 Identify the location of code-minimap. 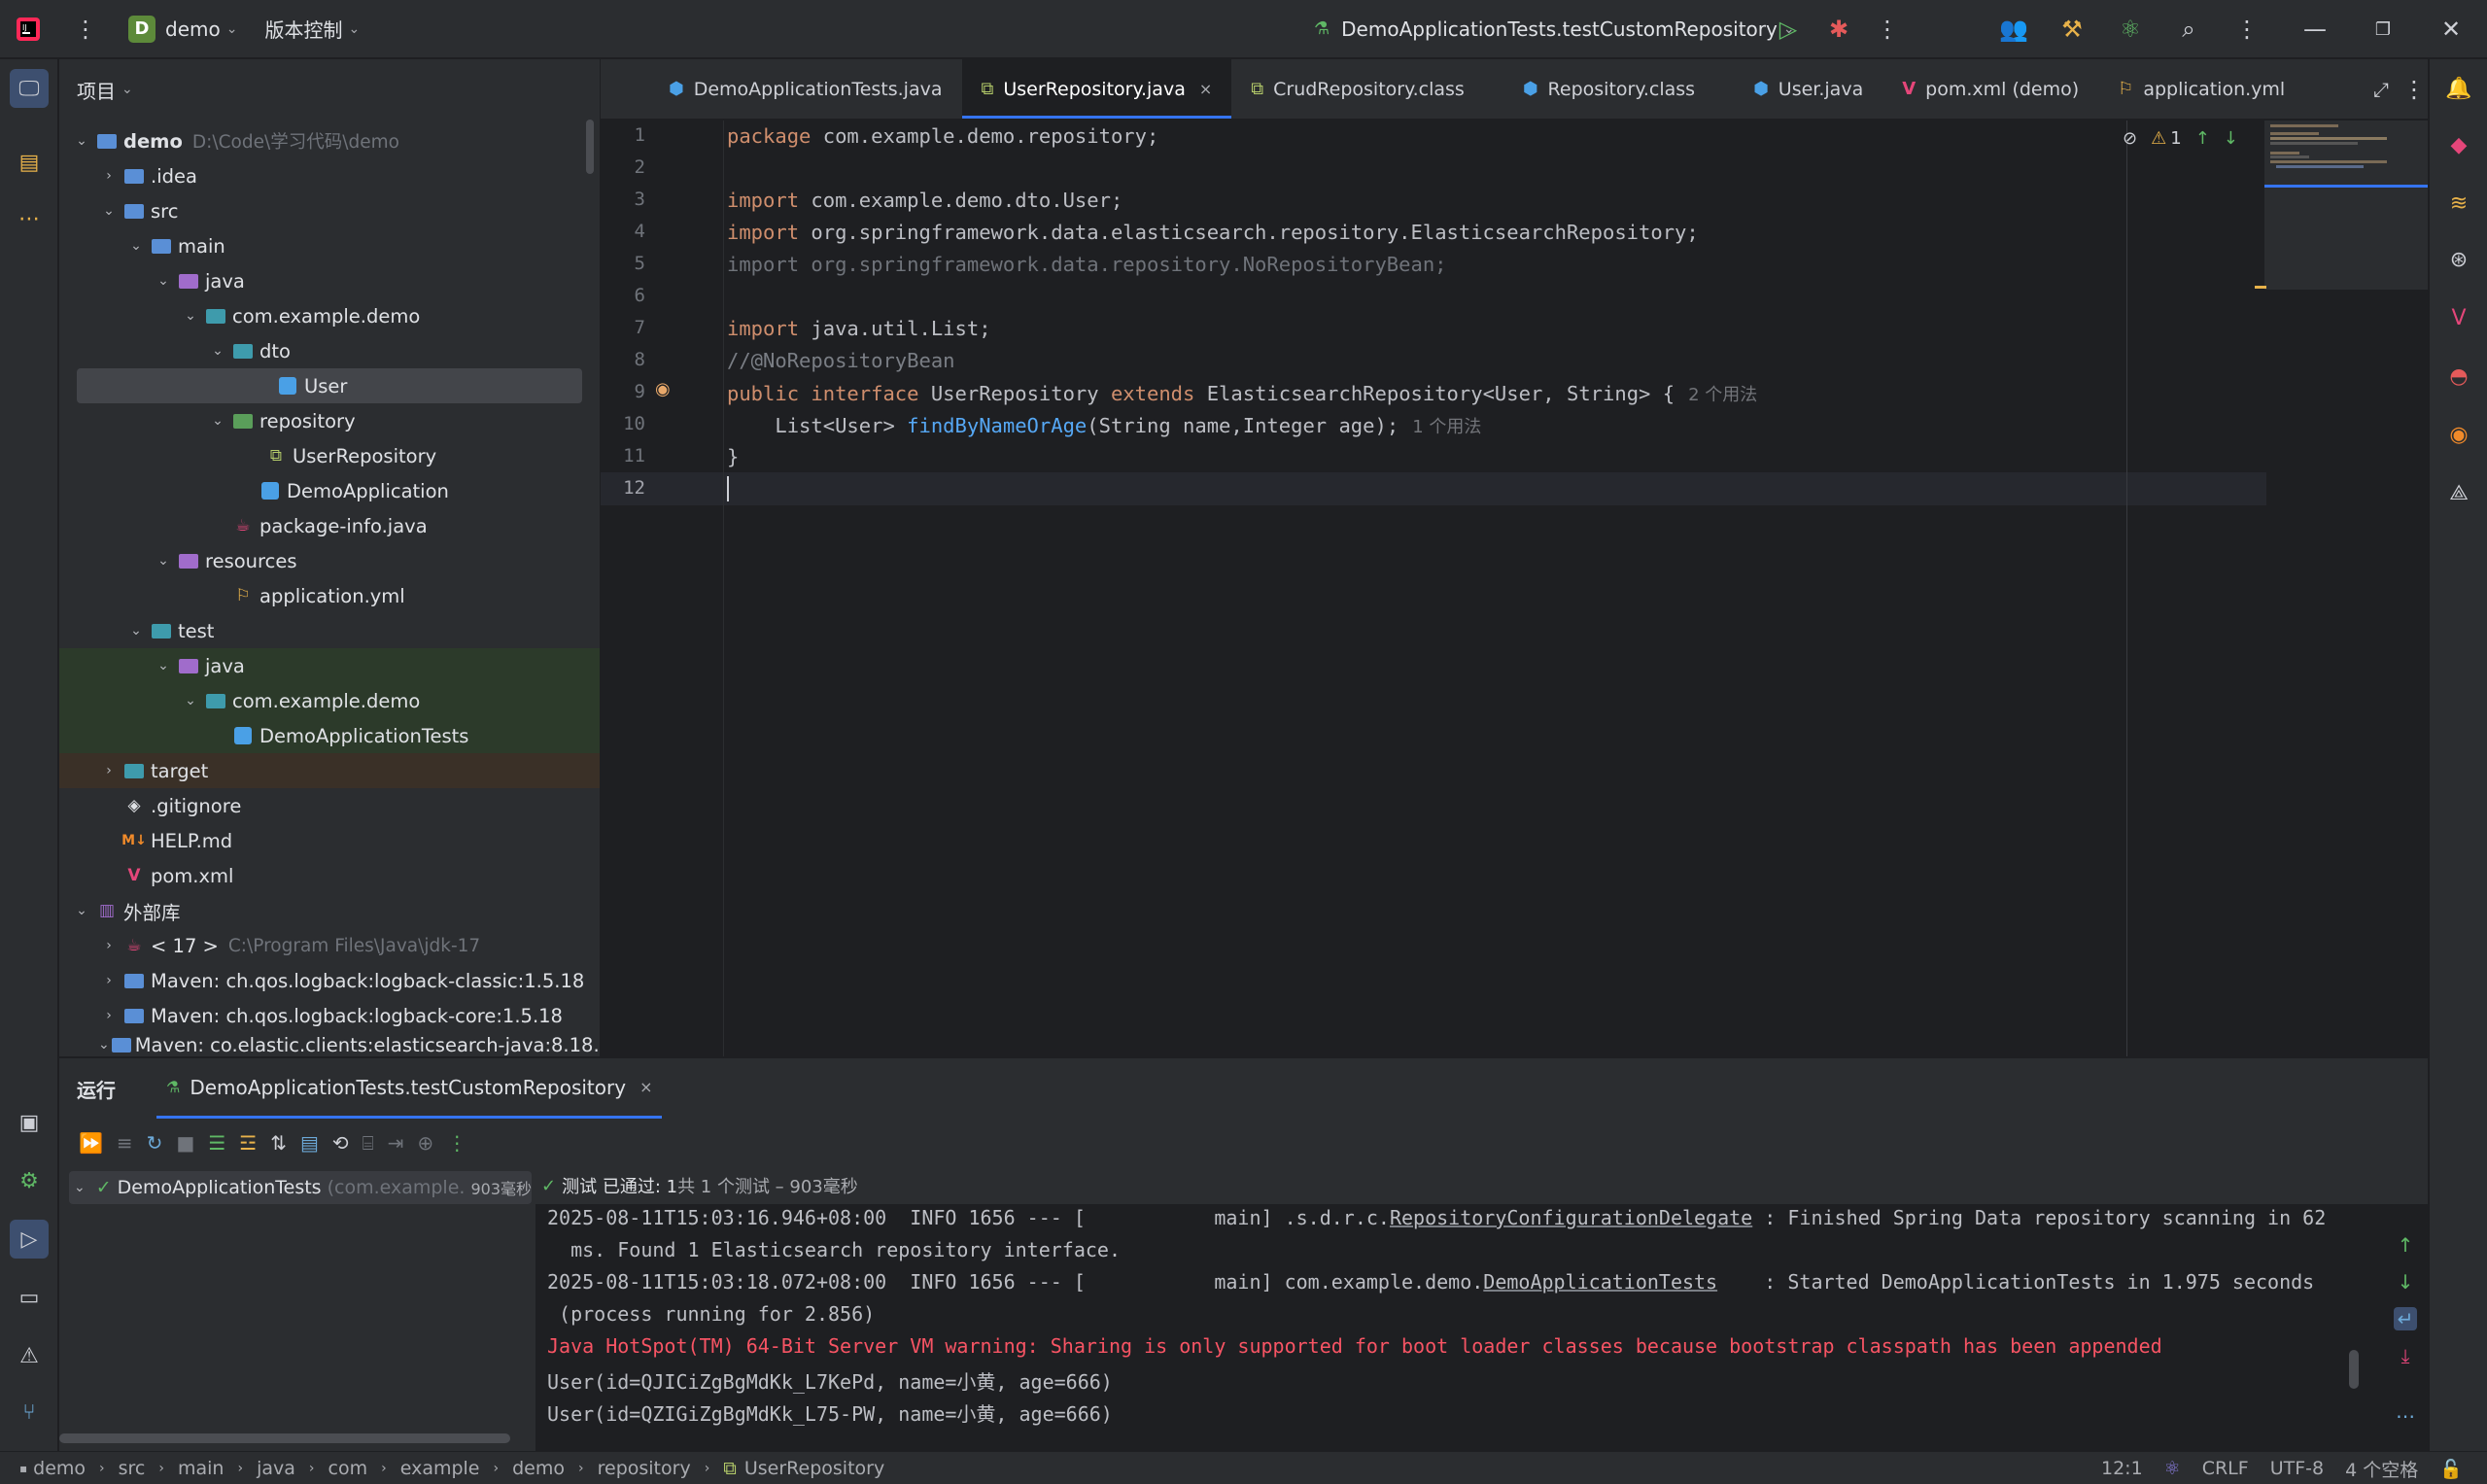
(2346, 205).